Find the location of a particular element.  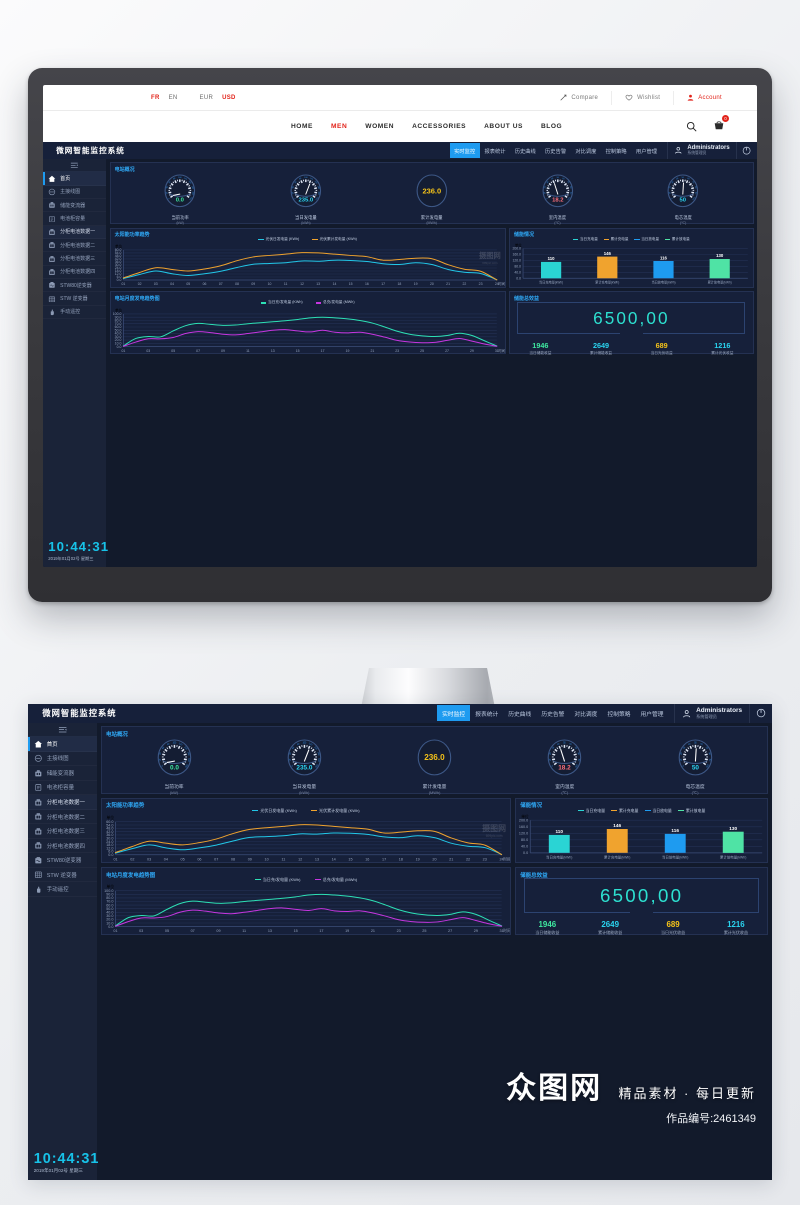

compare-link: Compare is located at coordinates (579, 98).